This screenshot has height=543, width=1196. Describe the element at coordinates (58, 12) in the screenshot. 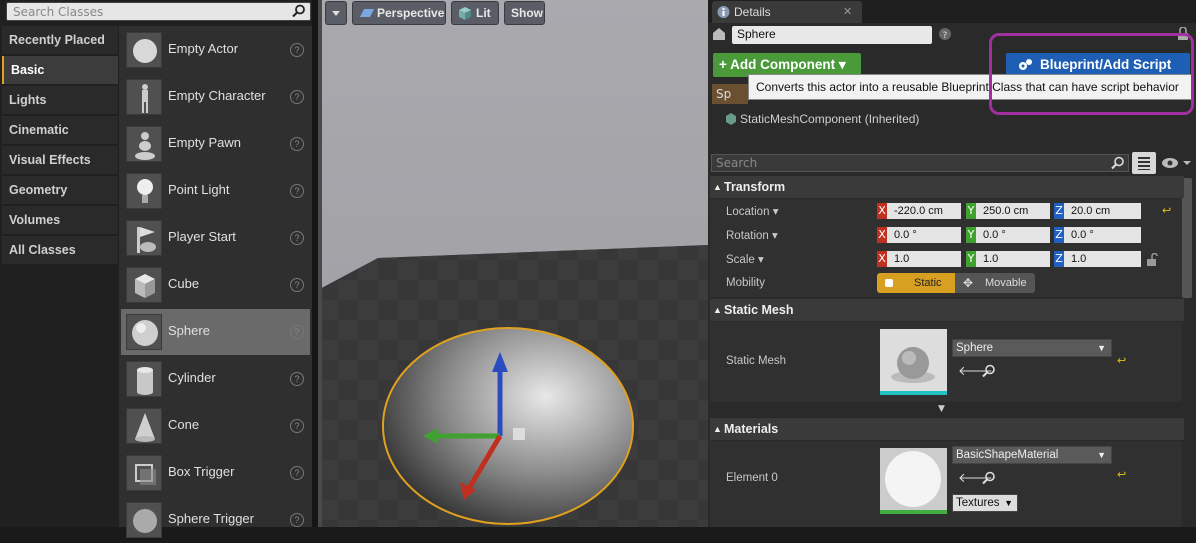

I see `search-placeholder: Search Classes` at that location.